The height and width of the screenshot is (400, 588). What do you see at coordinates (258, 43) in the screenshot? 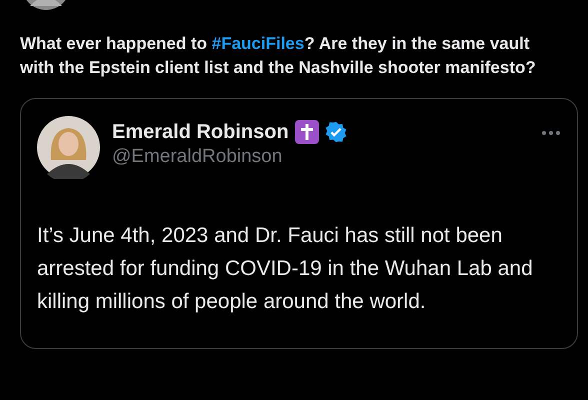
I see `hashtag-link: #FauciFiles` at bounding box center [258, 43].